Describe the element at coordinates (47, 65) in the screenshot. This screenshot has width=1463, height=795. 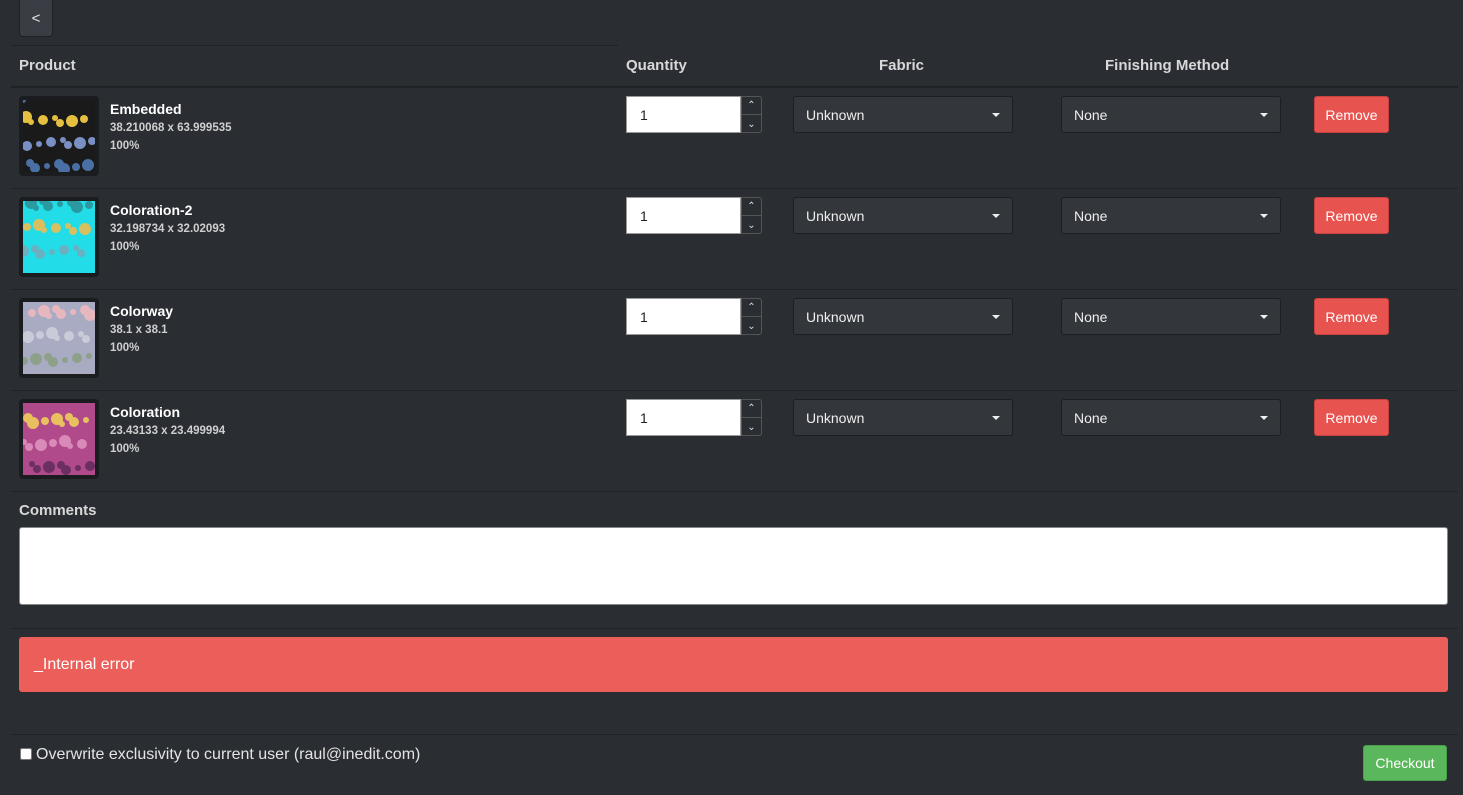
I see `header-product: Product` at that location.